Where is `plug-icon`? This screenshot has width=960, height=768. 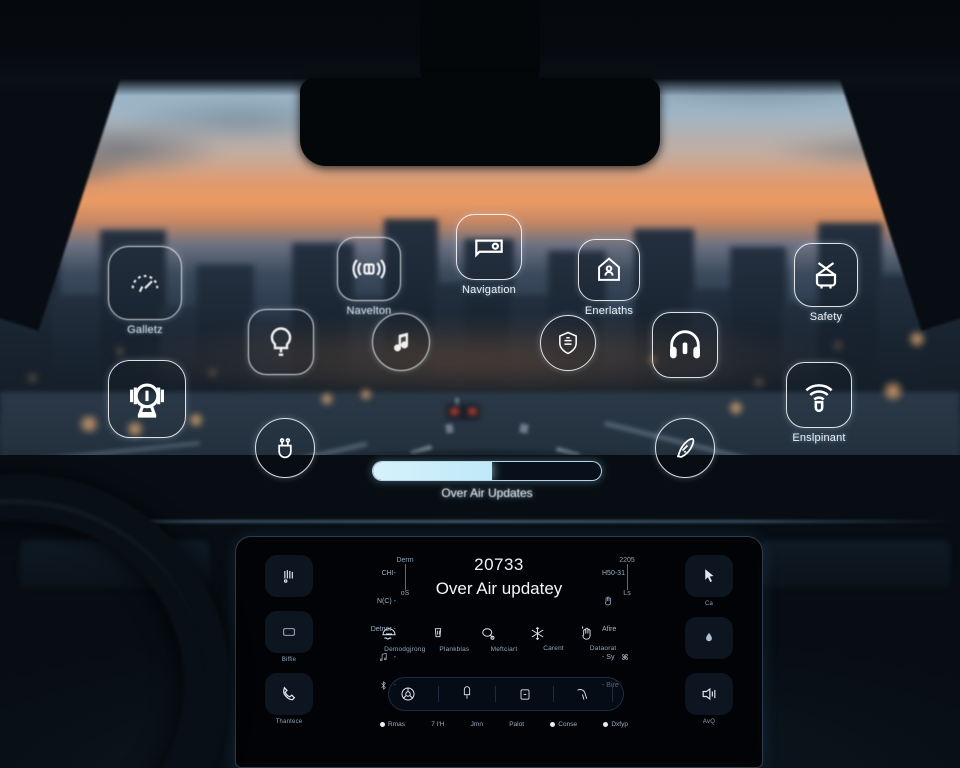
plug-icon is located at coordinates (285, 448).